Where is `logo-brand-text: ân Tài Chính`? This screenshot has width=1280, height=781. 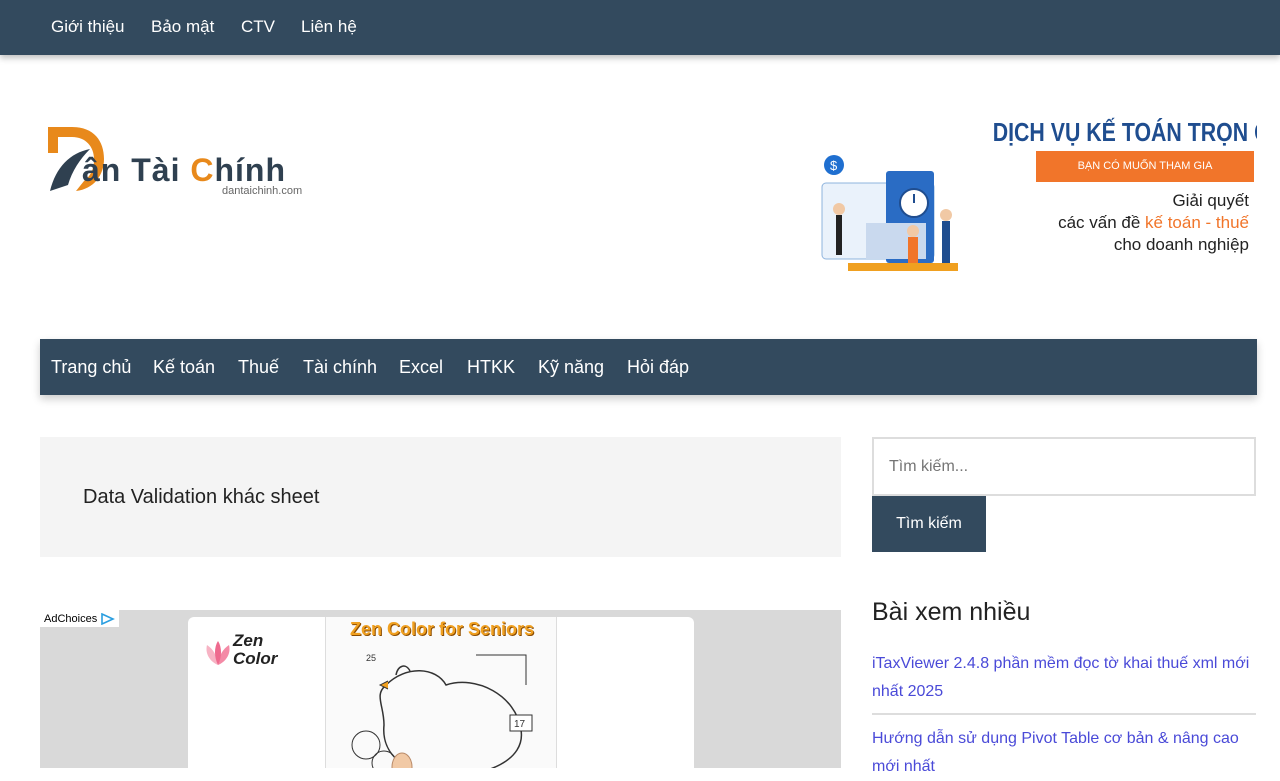
logo-brand-text: ân Tài Chính is located at coordinates (184, 170).